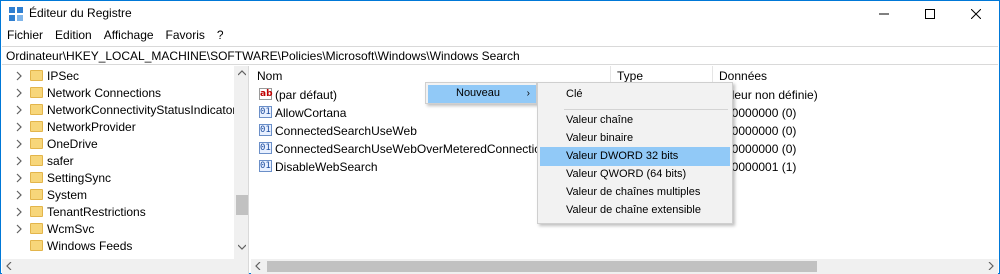 The image size is (1000, 274). I want to click on tree-item-label: TenantRestrictions, so click(96, 212).